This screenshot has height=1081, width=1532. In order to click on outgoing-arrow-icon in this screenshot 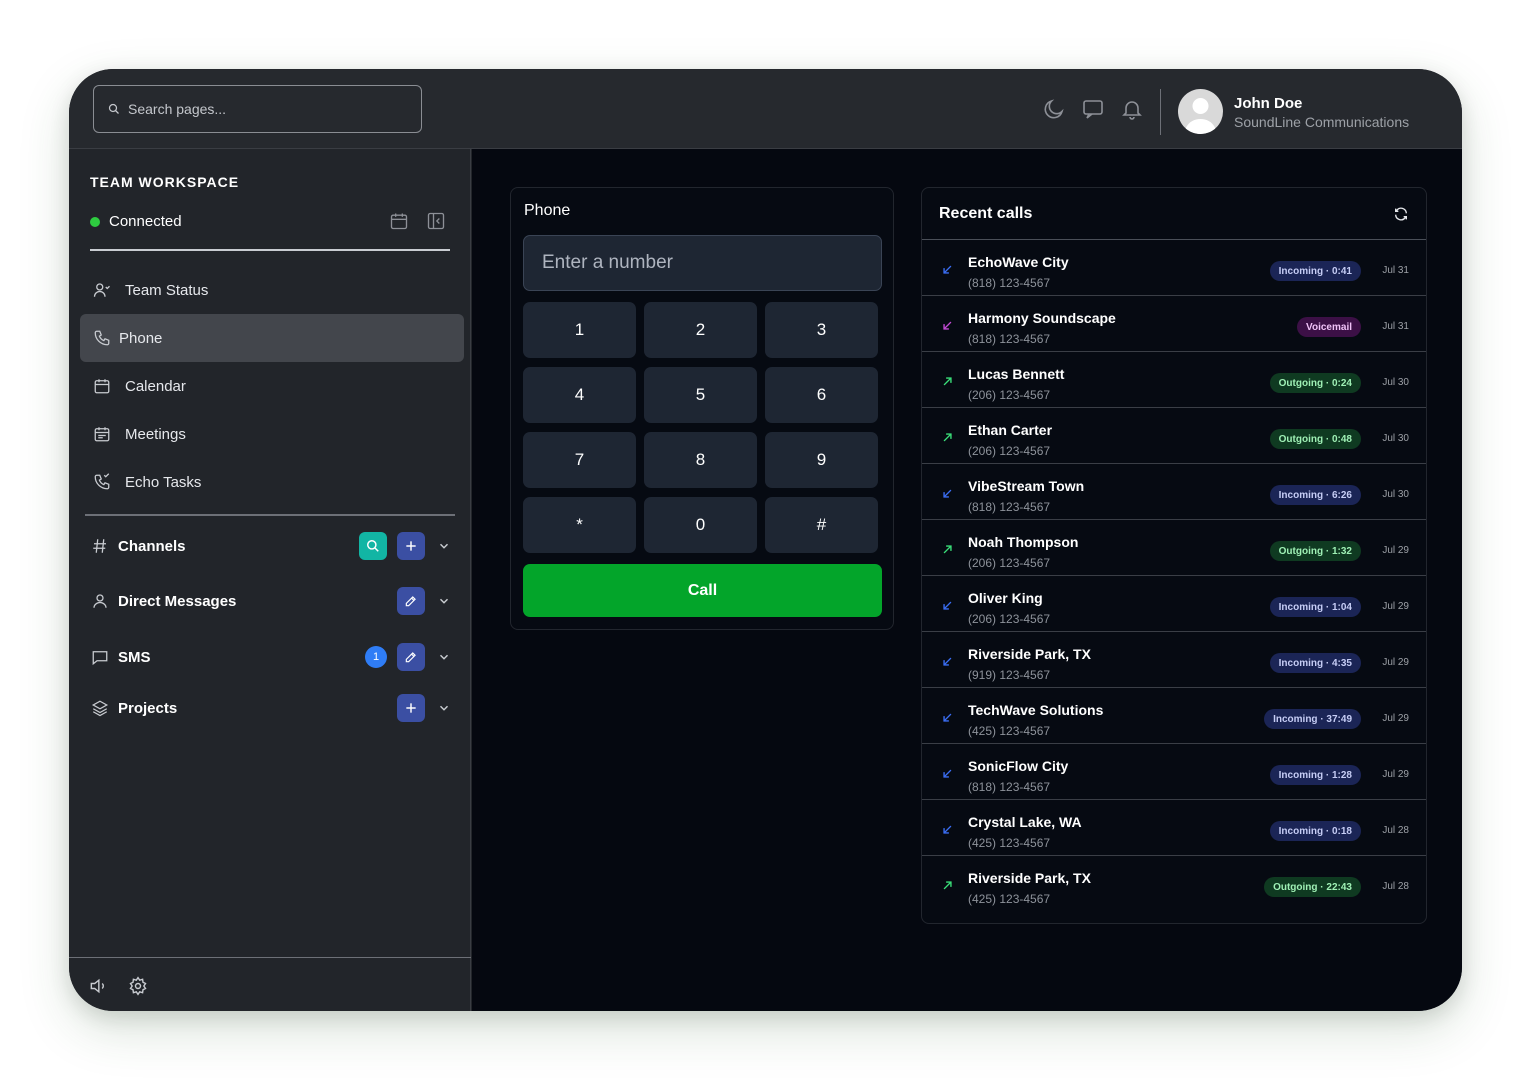, I will do `click(947, 885)`.